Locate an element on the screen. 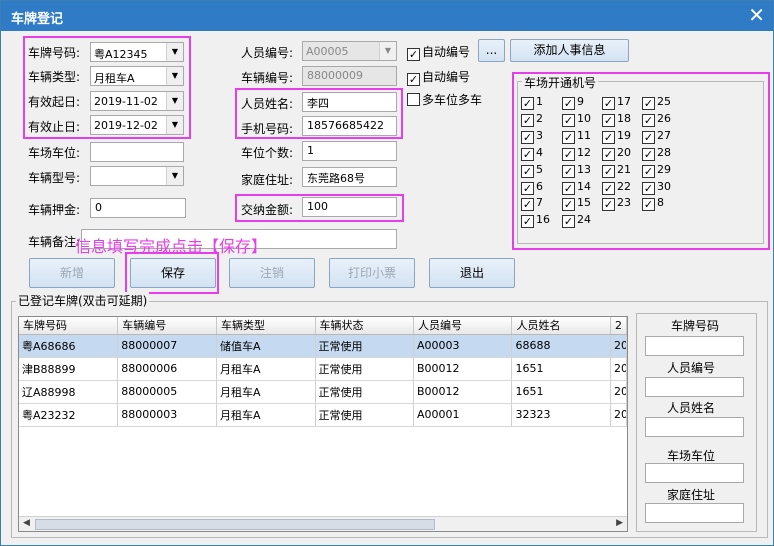  station-checkbox: ✓ 17 is located at coordinates (619, 103).